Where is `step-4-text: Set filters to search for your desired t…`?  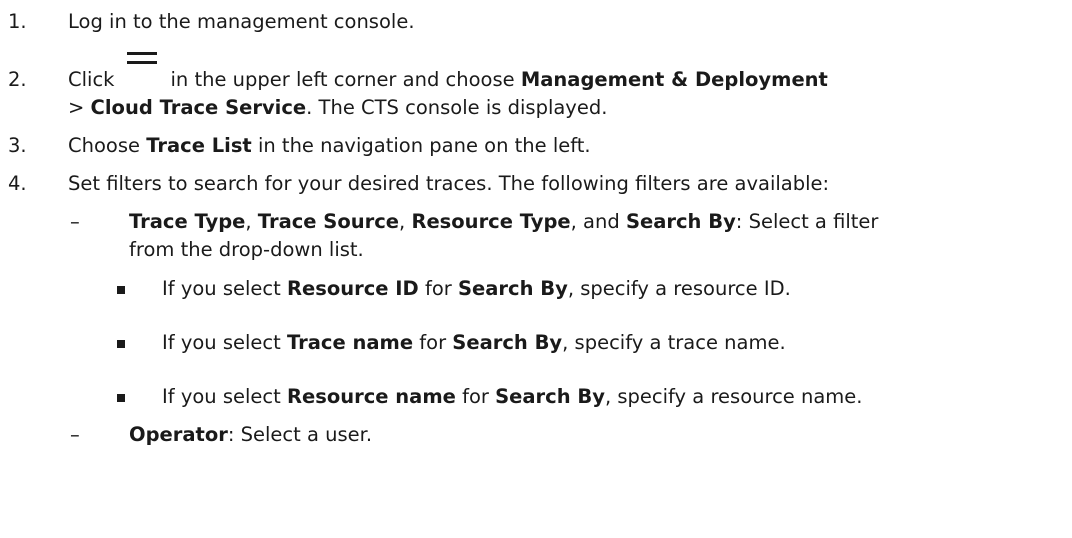
step-4-text: Set filters to search for your desired t… is located at coordinates (449, 183).